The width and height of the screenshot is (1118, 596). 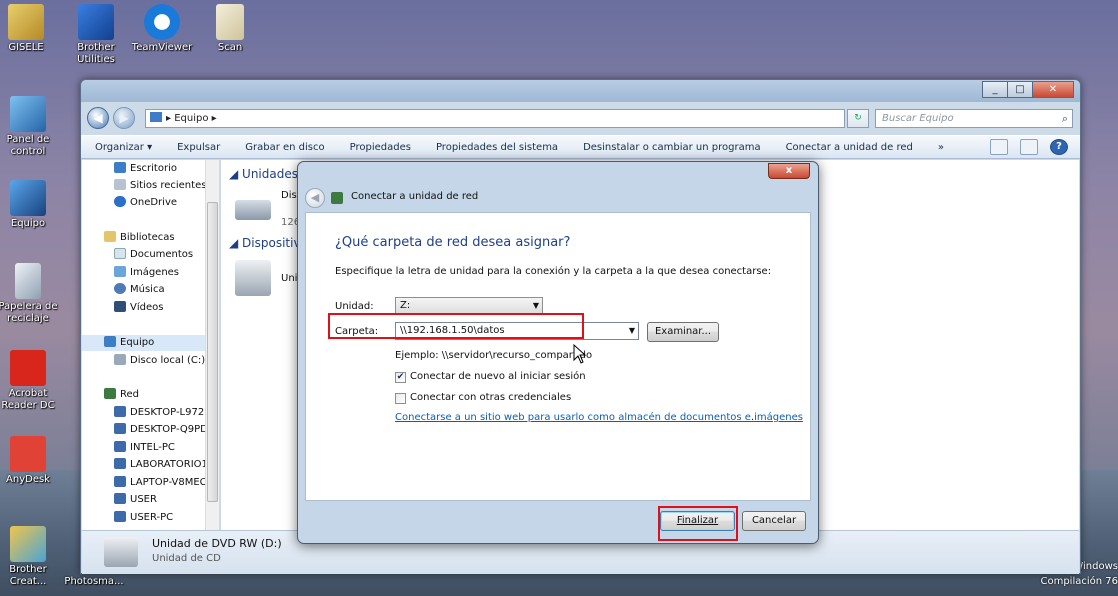 I want to click on nav-bibliotecas: Bibliotecas, so click(x=139, y=238).